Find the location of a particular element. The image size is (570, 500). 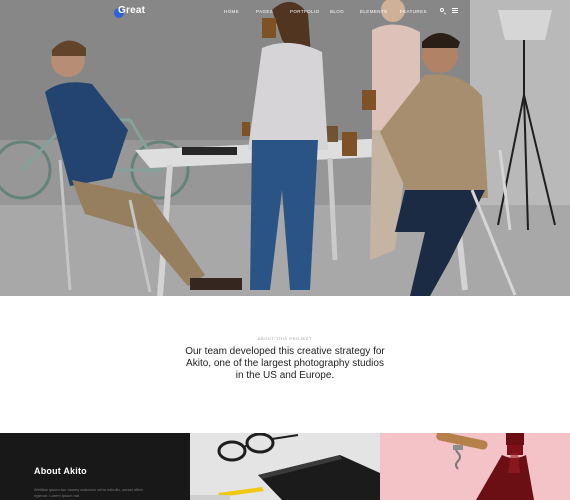

about-title: About Akito is located at coordinates (60, 471).